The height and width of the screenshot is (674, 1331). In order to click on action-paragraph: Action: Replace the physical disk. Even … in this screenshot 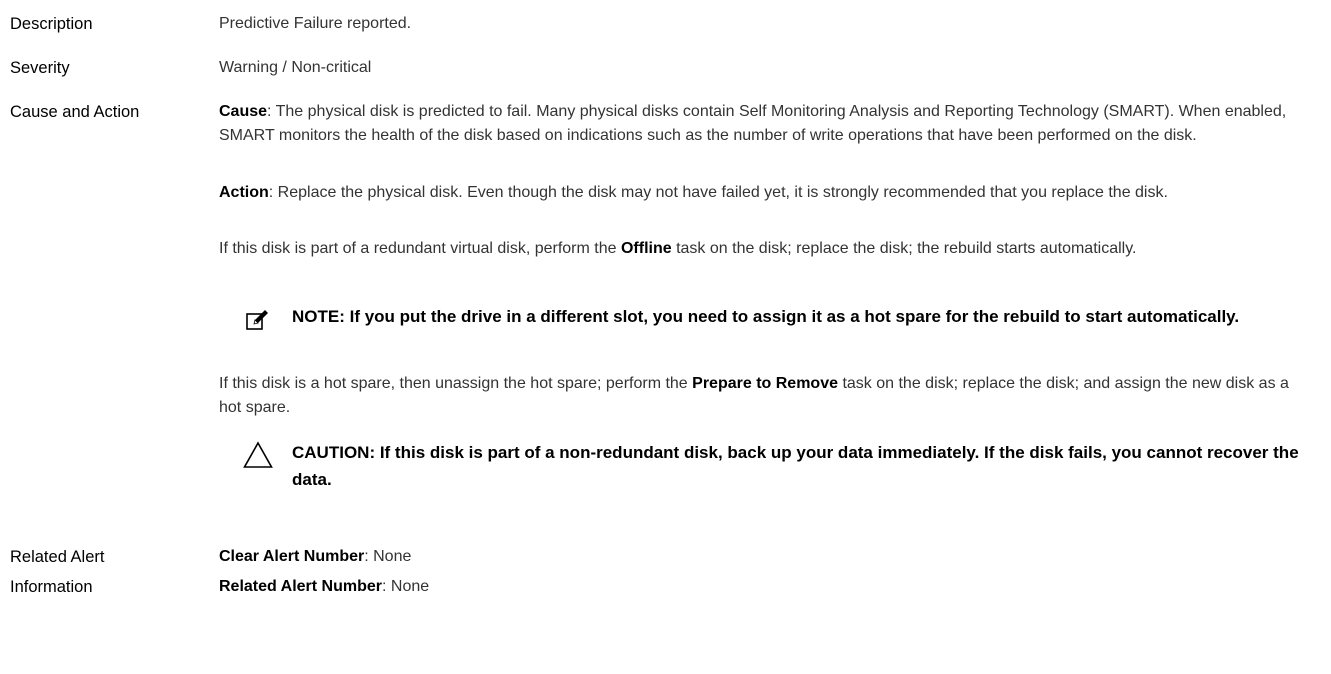, I will do `click(766, 193)`.